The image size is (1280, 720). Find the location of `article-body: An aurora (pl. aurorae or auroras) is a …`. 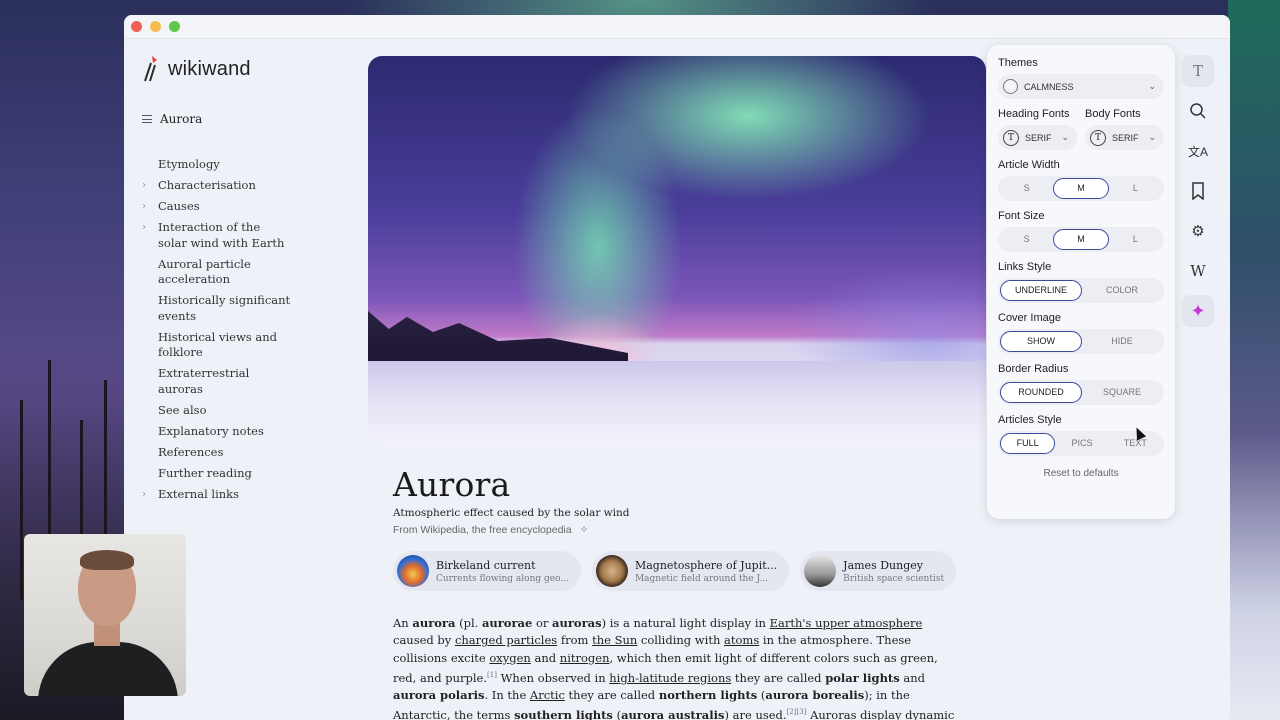

article-body: An aurora (pl. aurorae or auroras) is a … is located at coordinates (678, 667).